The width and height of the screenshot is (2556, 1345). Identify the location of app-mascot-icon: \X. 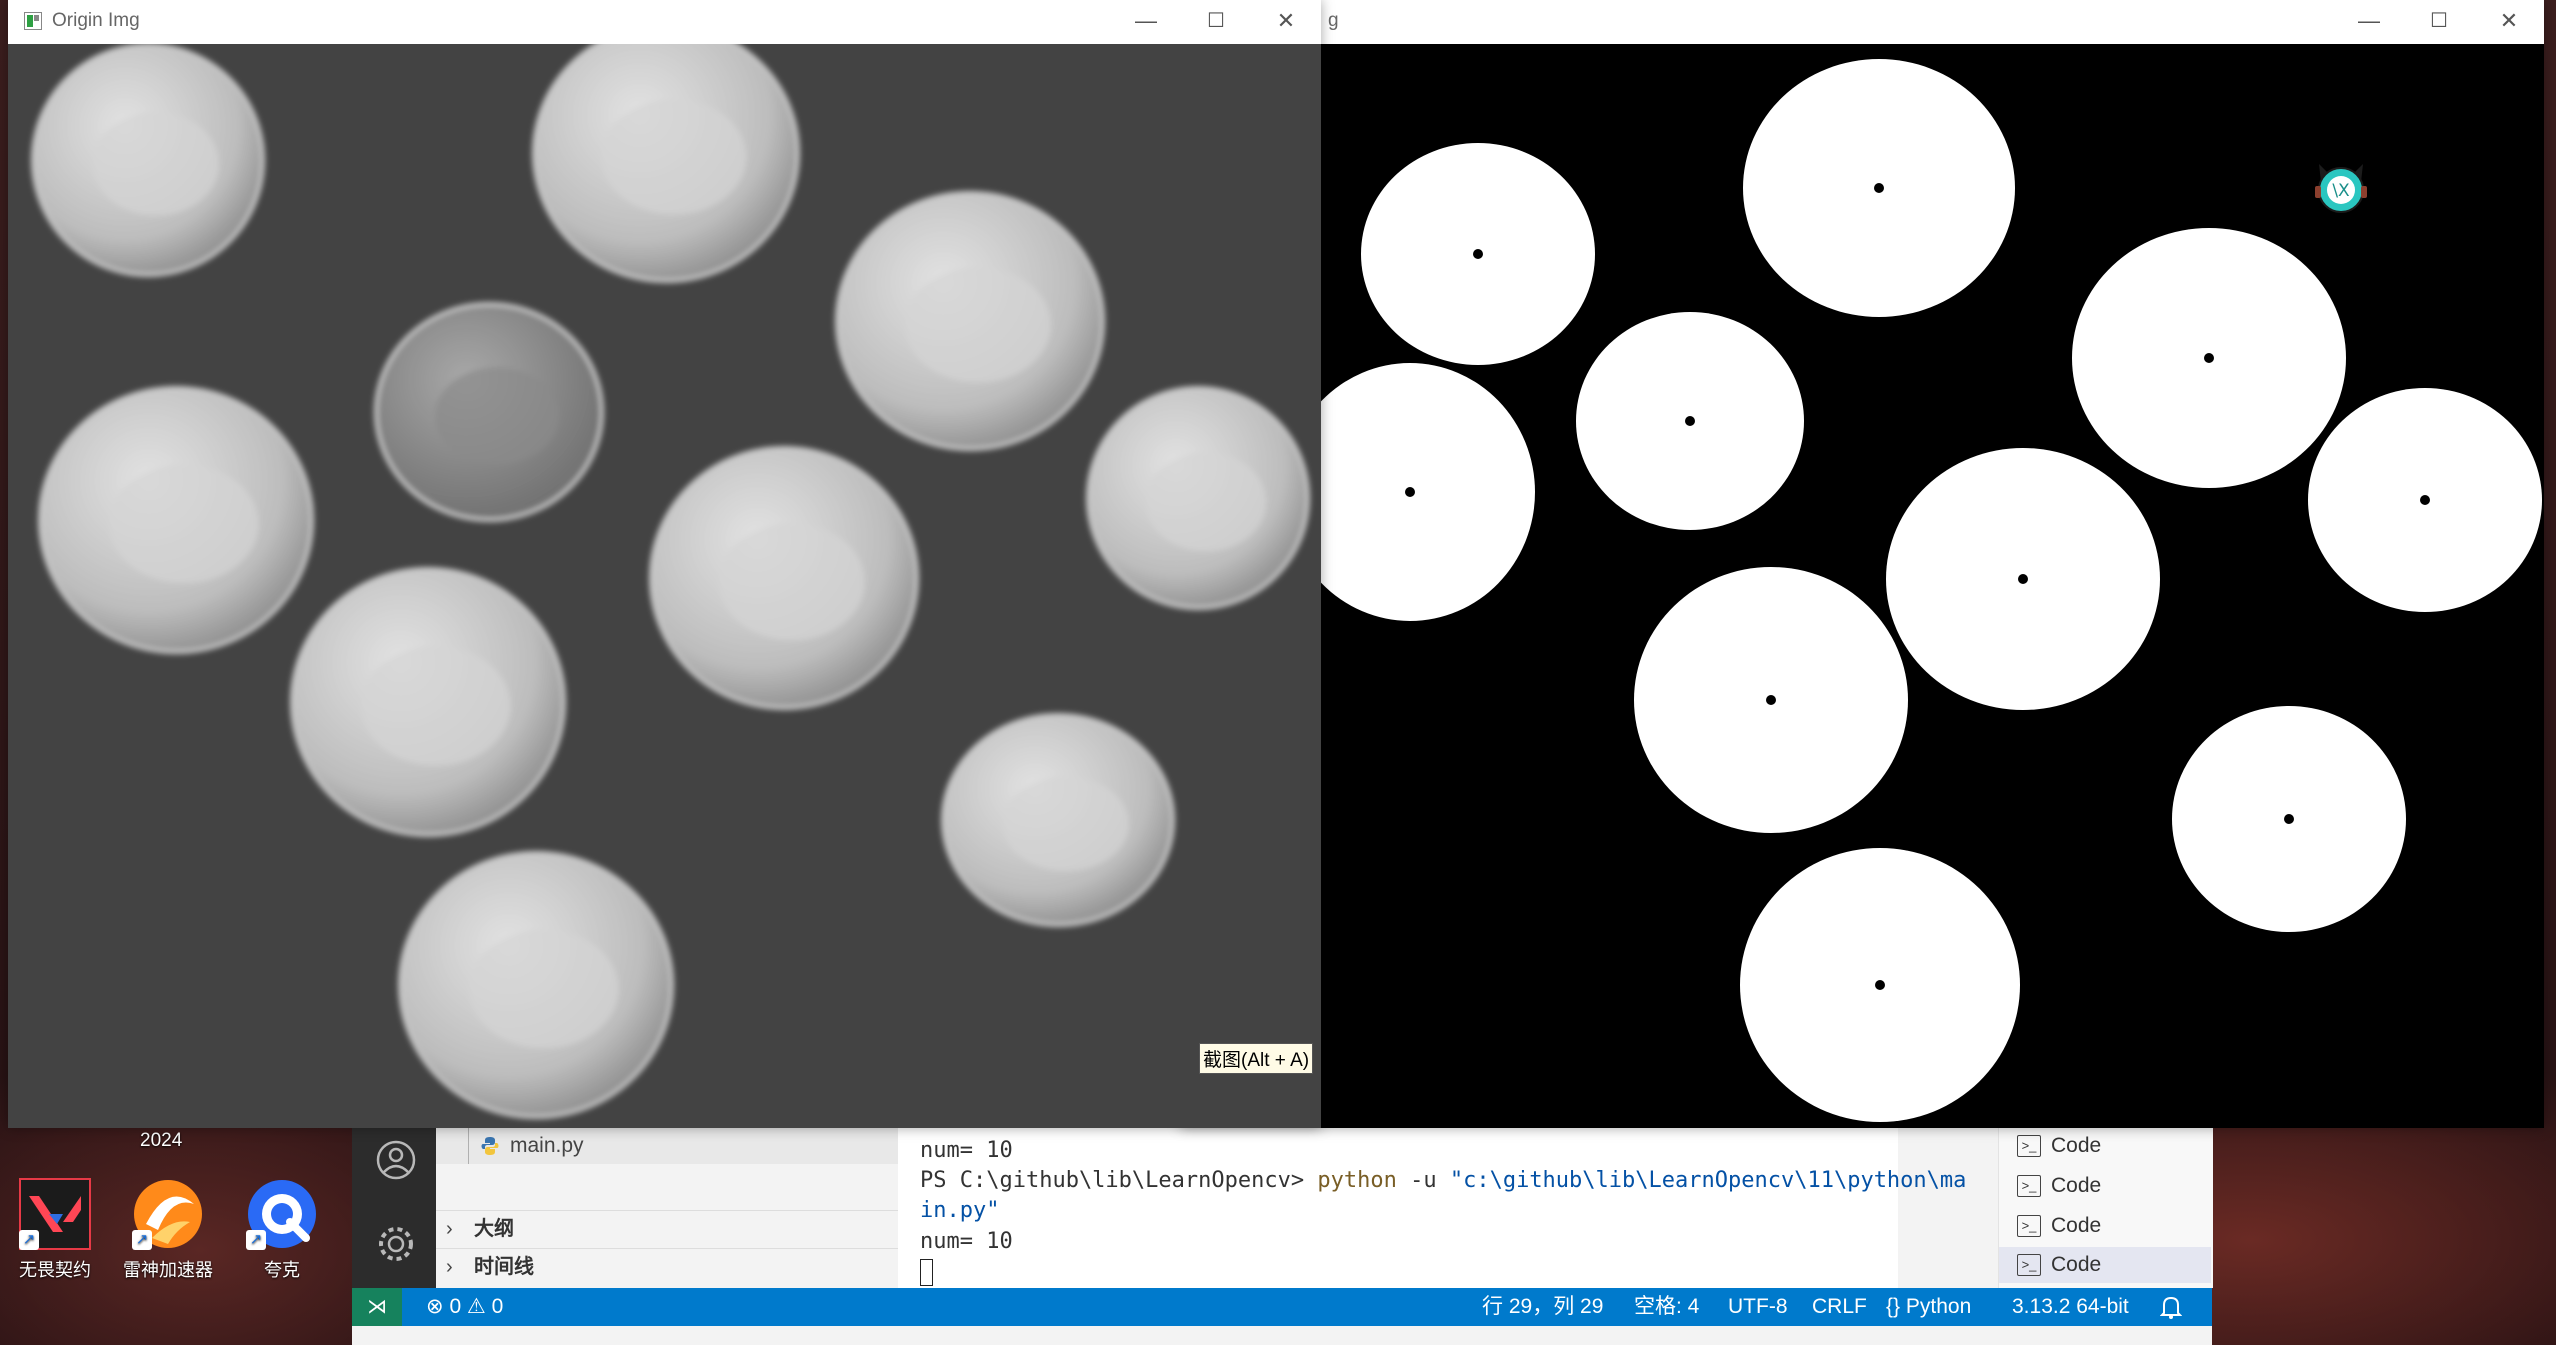
(2341, 184).